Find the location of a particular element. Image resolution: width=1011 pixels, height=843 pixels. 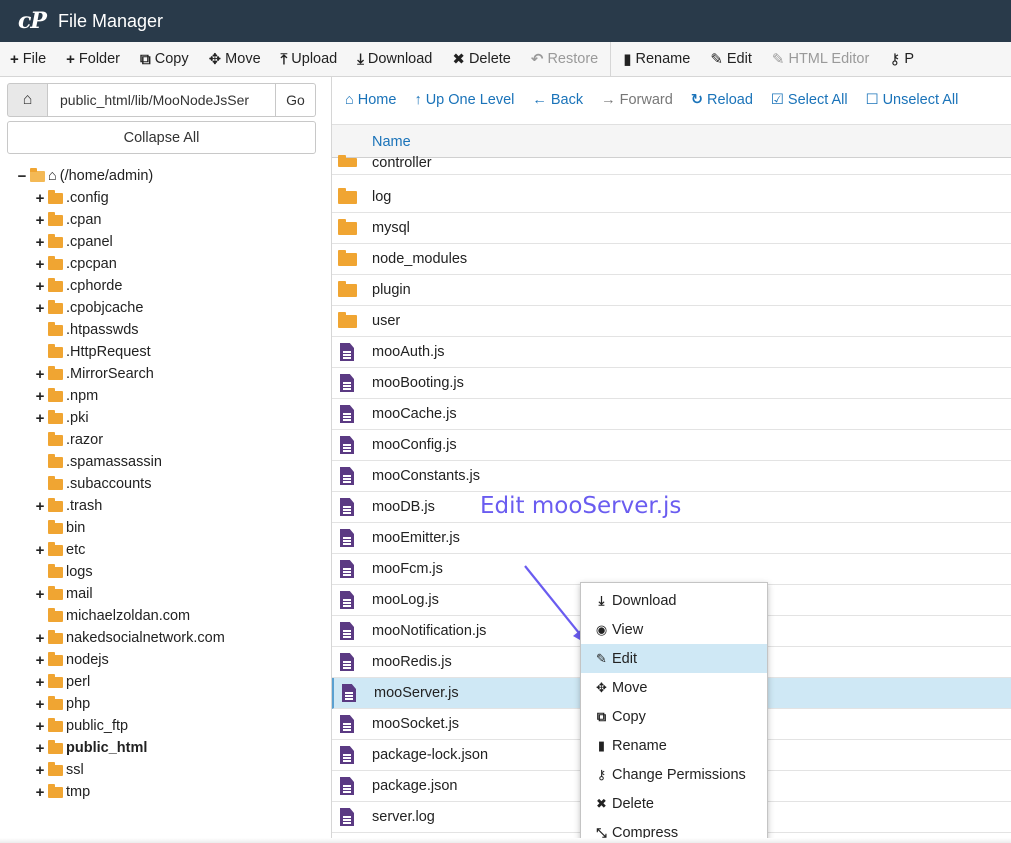

tree-item-tmp: + tmp is located at coordinates (62, 792).